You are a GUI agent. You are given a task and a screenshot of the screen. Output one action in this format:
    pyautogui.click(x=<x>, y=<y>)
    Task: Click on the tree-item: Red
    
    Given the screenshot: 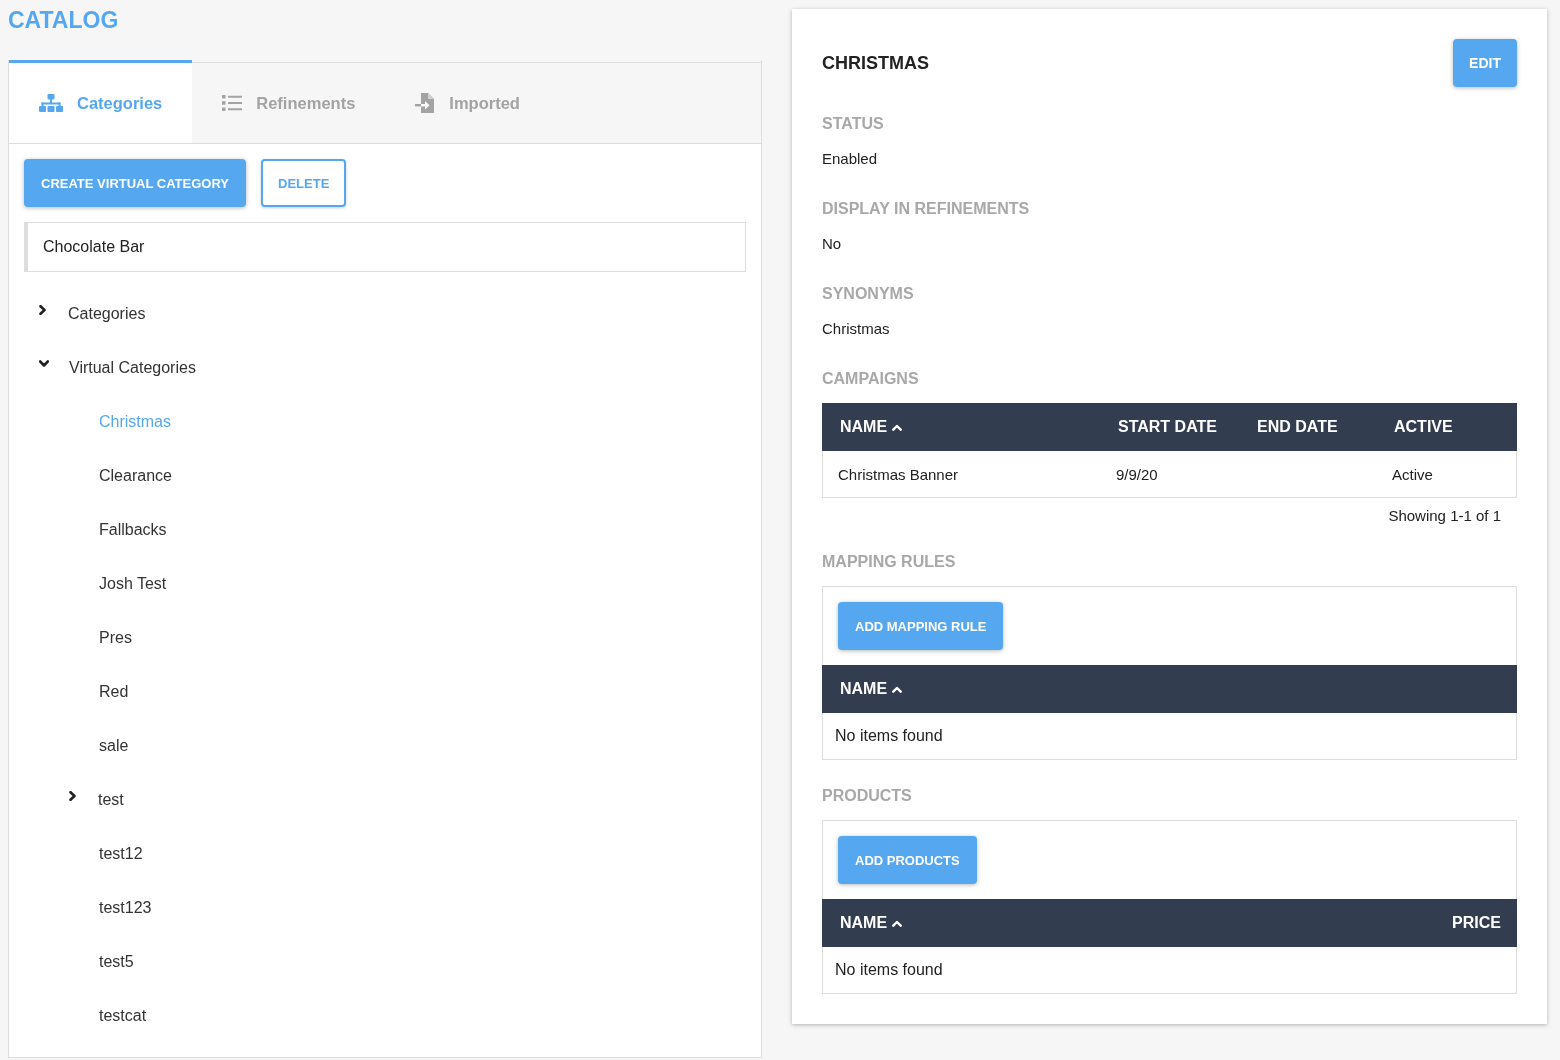 What is the action you would take?
    pyautogui.click(x=114, y=692)
    